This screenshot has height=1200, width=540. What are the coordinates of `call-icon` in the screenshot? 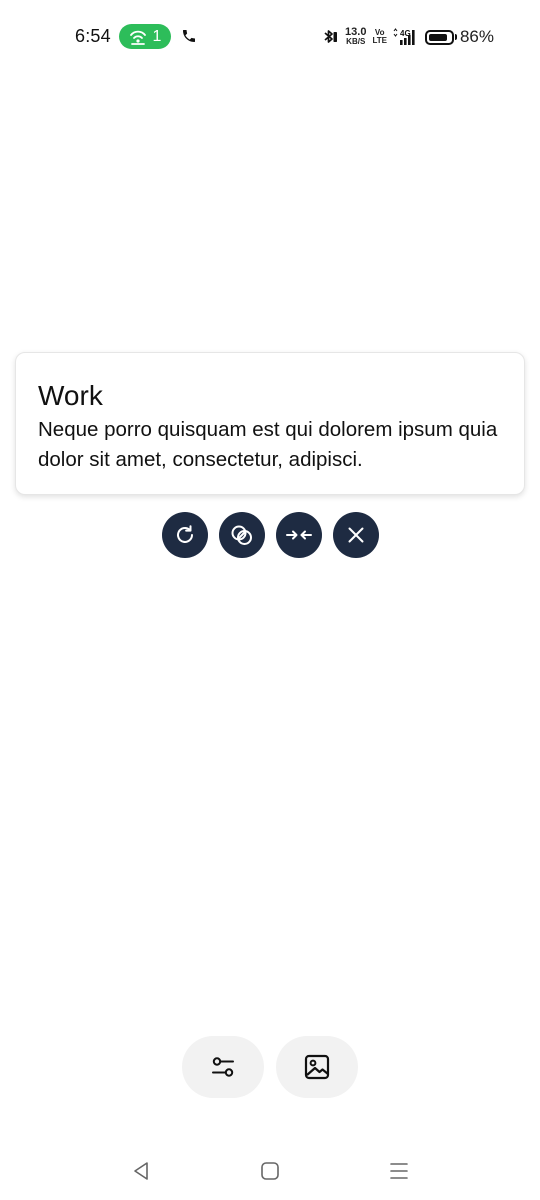 It's located at (189, 36).